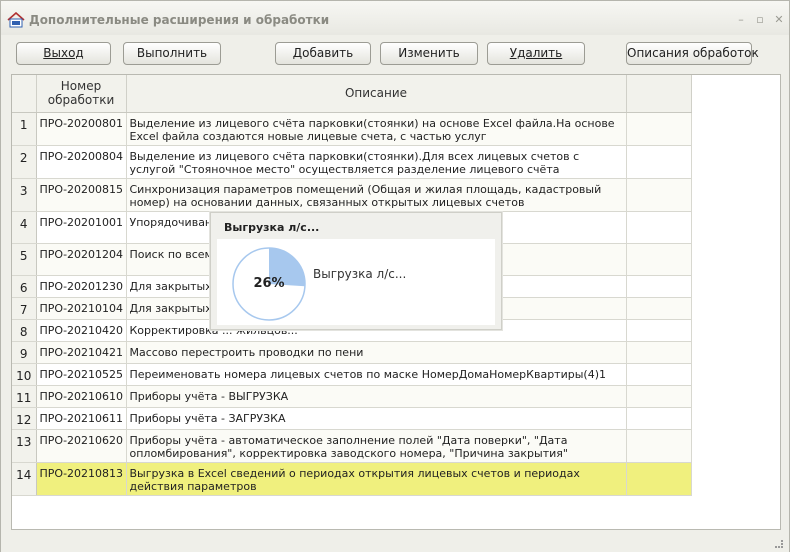 The height and width of the screenshot is (552, 790). I want to click on number-cell: ПРО-20201230, so click(81, 286).